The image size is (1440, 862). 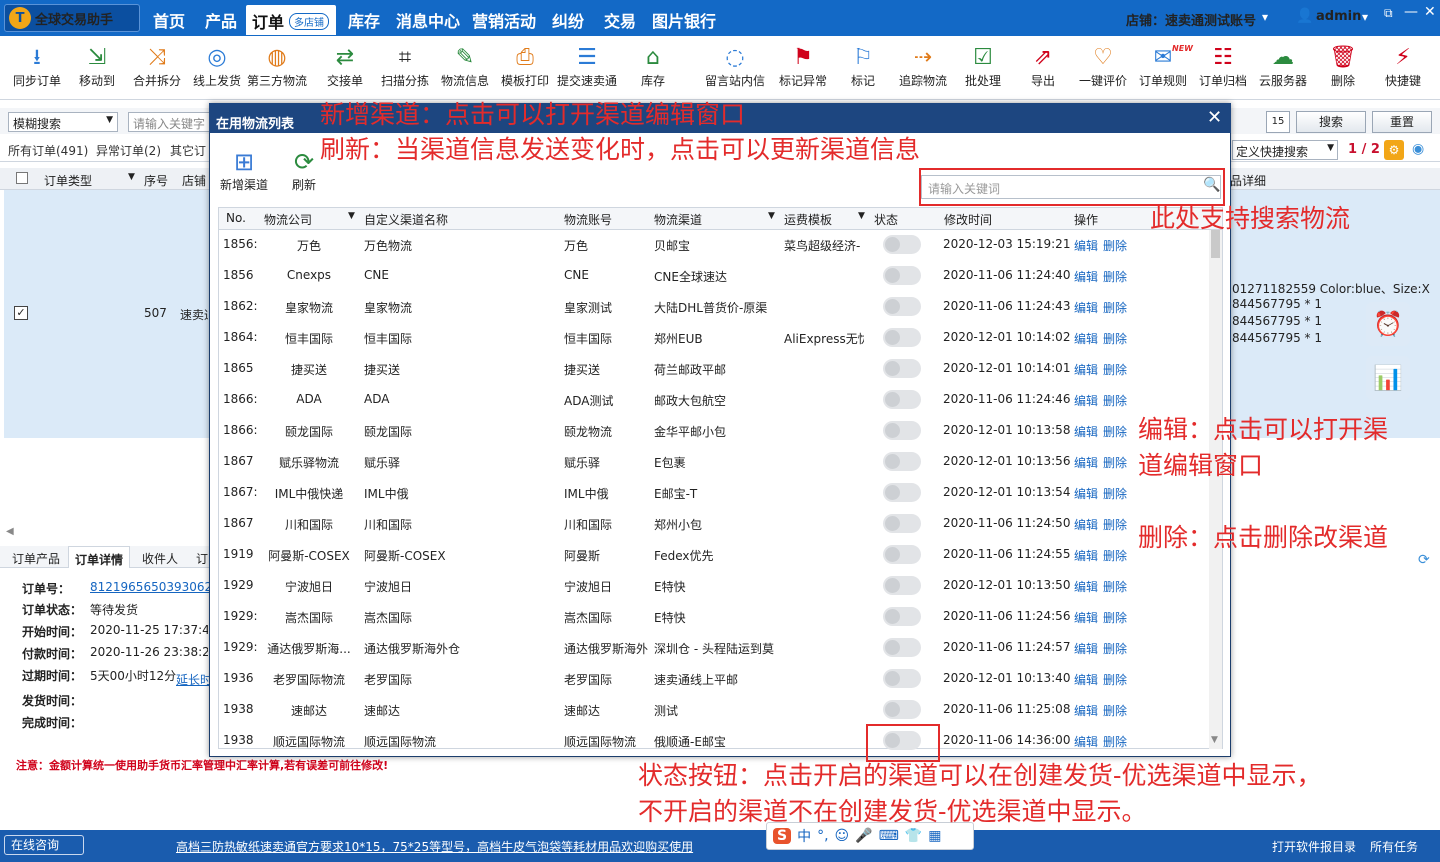 What do you see at coordinates (97, 66) in the screenshot?
I see `toolbar-button: ⇲ 移动到` at bounding box center [97, 66].